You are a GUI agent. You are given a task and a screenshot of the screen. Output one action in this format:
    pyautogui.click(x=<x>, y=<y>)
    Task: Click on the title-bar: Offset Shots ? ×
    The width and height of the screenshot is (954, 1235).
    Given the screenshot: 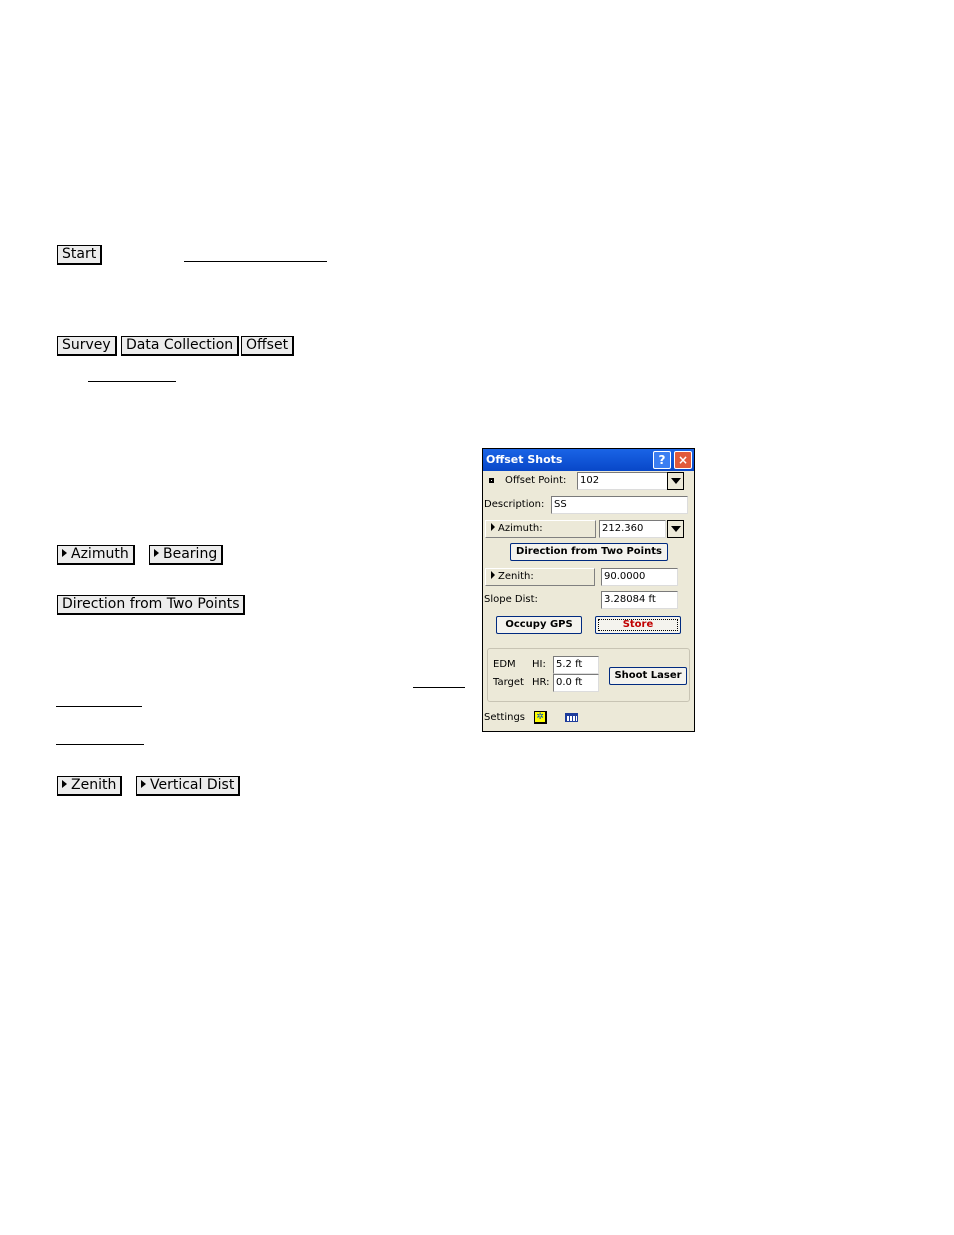 What is the action you would take?
    pyautogui.click(x=588, y=460)
    